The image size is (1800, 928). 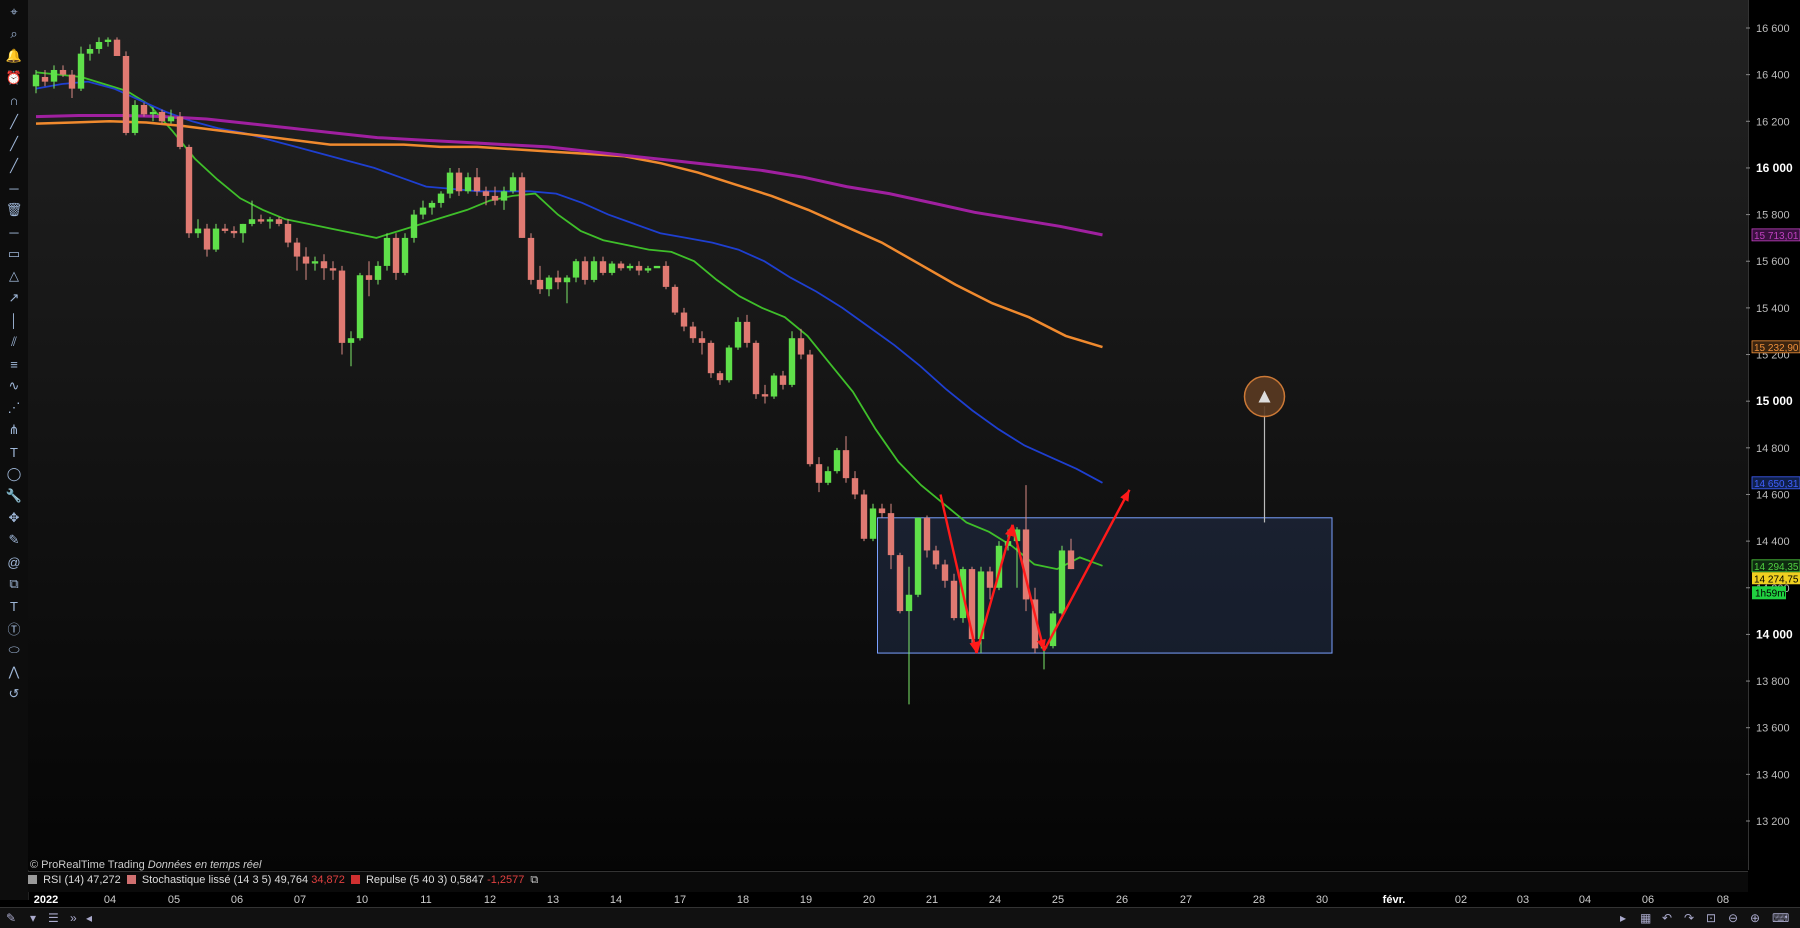 I want to click on calendar-icon: ▦, so click(x=1645, y=918).